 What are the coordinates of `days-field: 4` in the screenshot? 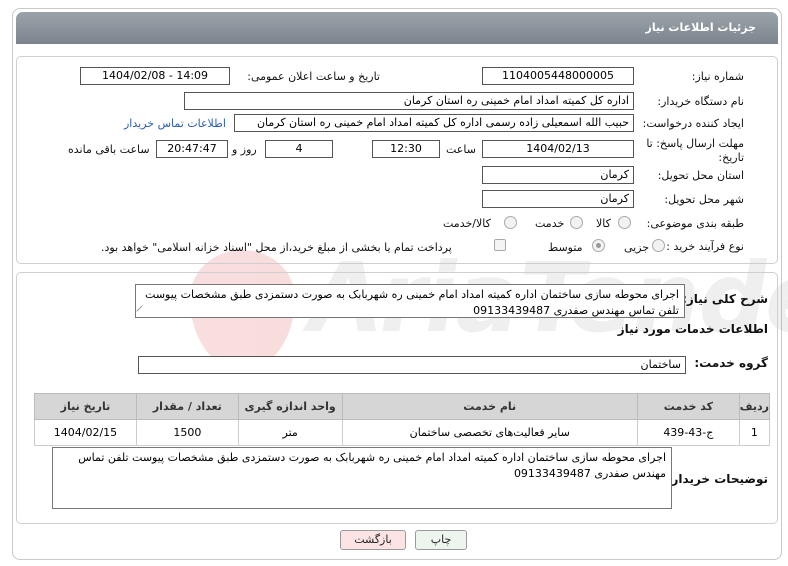 It's located at (299, 149).